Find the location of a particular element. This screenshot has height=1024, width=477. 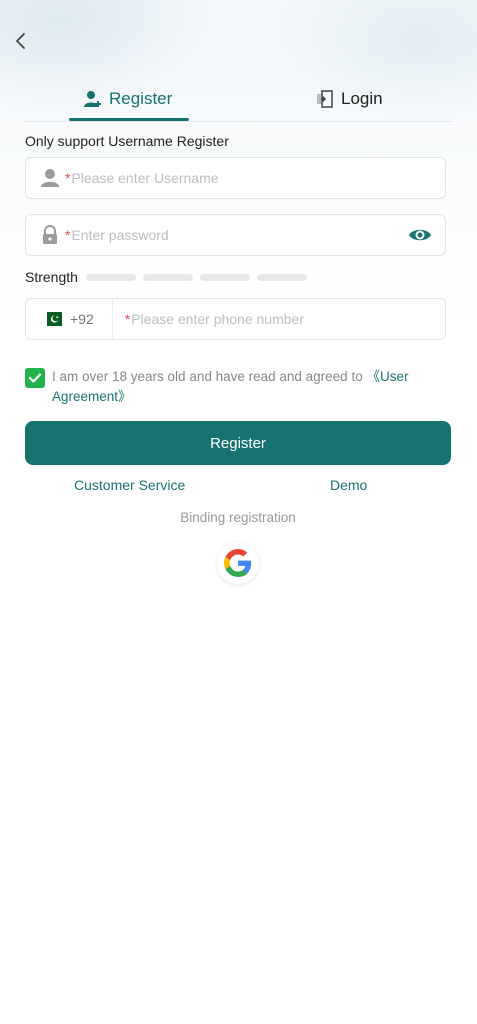

username-field: * is located at coordinates (235, 178).